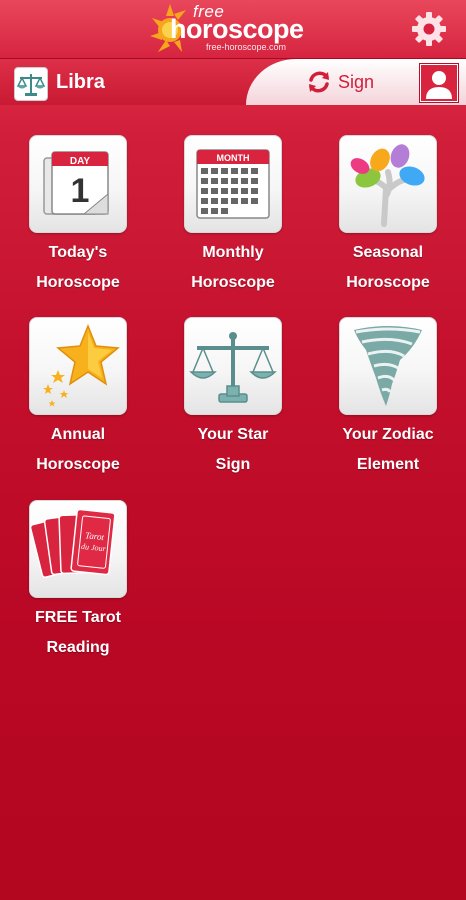  What do you see at coordinates (78, 366) in the screenshot?
I see `shooting-star-icon` at bounding box center [78, 366].